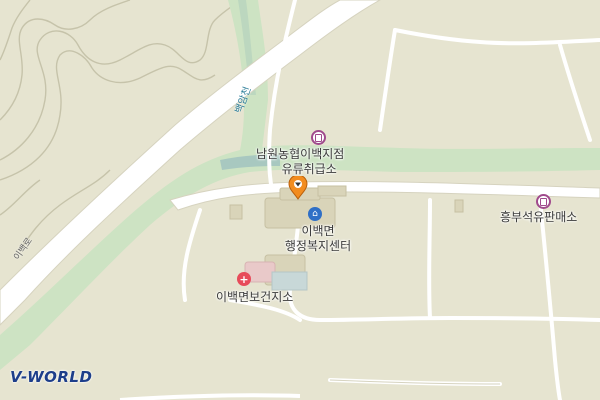  I want to click on poi-label-heungbu: 흥부석유판매소, so click(538, 217).